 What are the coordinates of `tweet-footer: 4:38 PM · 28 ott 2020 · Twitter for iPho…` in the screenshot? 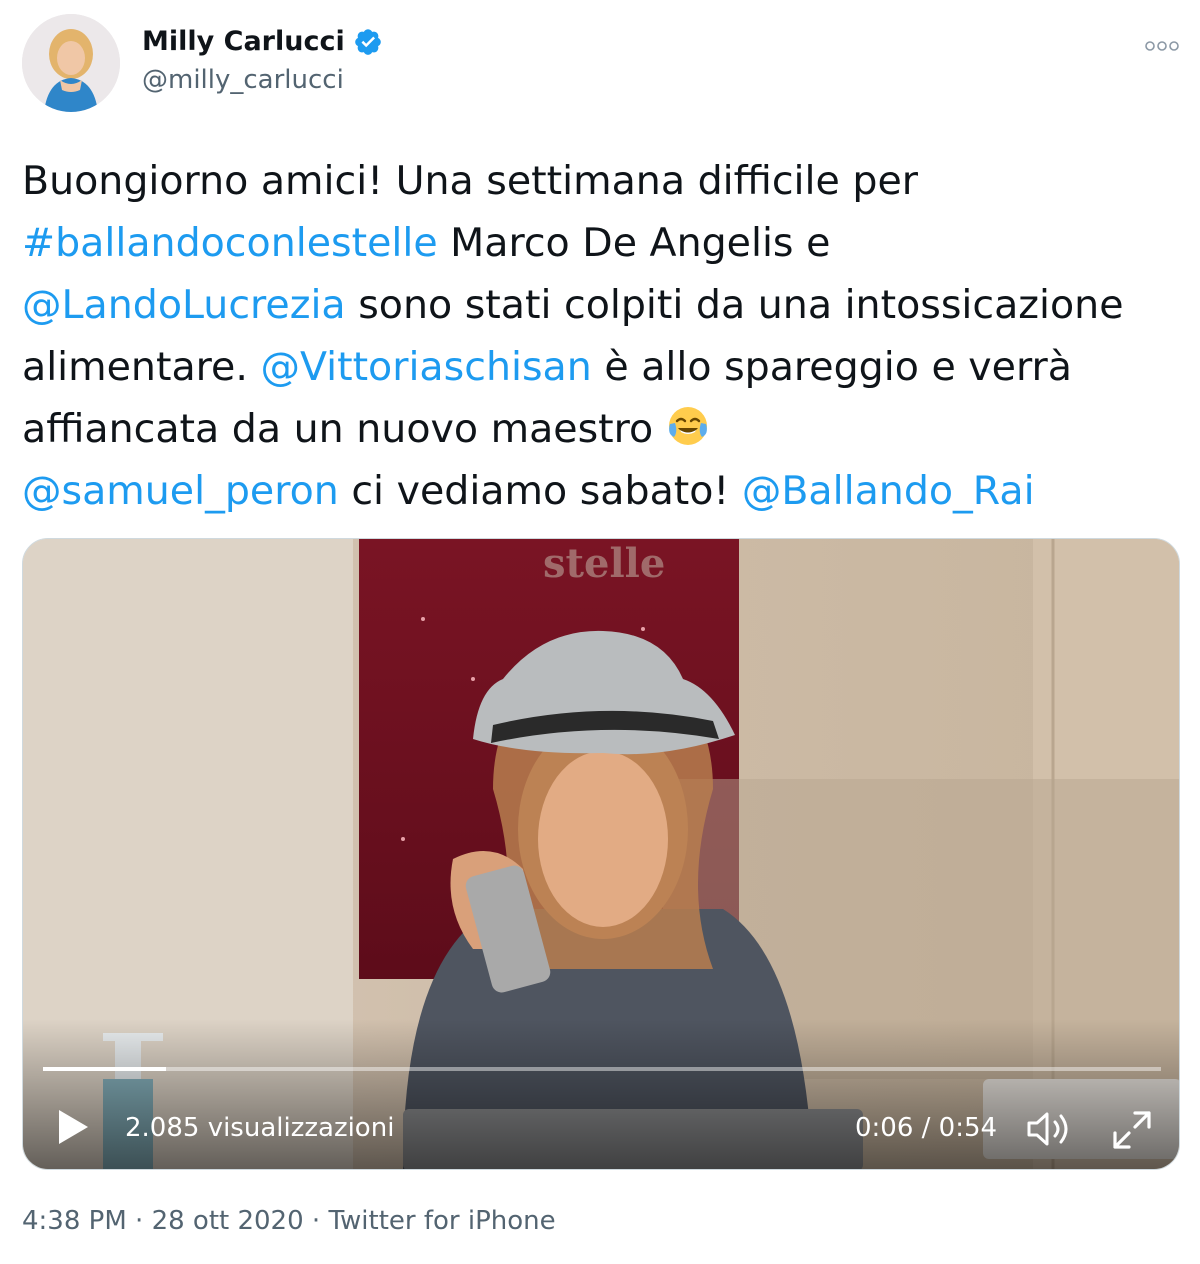 It's located at (289, 1221).